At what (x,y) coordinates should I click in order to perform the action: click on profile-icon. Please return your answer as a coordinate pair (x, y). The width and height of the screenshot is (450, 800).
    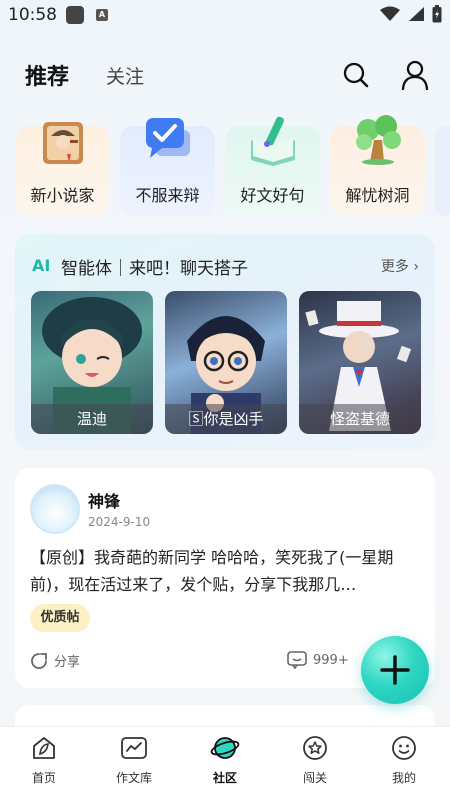
    Looking at the image, I should click on (415, 75).